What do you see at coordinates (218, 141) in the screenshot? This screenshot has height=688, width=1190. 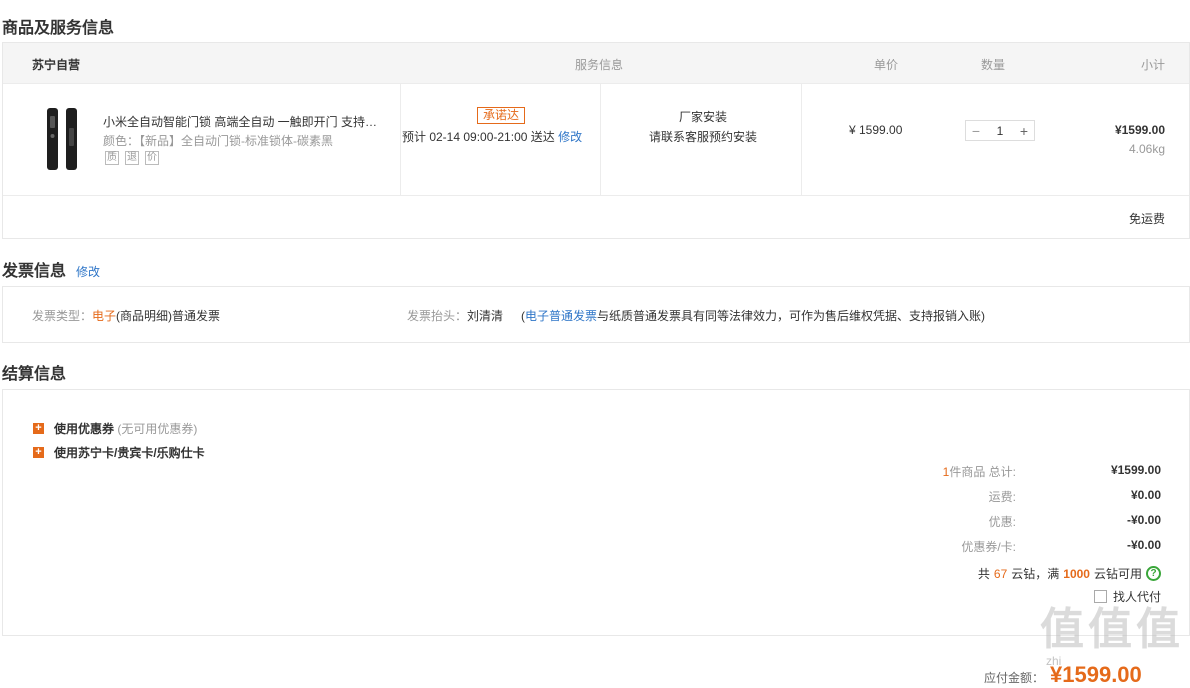 I see `product-attribute: 颜色：【新品】全自动门锁-标准锁体-碳素黑` at bounding box center [218, 141].